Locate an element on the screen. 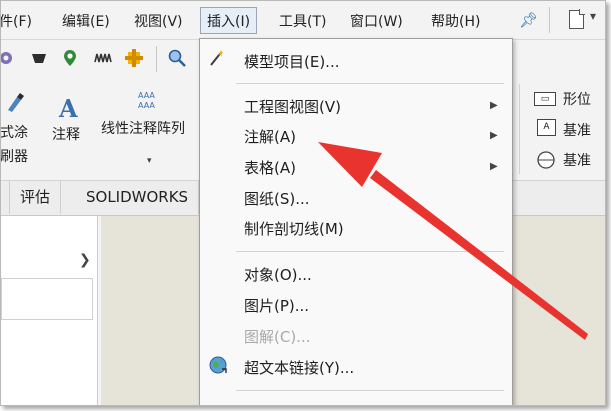 The width and height of the screenshot is (611, 411). pin-icon: 📌︎ is located at coordinates (528, 20).